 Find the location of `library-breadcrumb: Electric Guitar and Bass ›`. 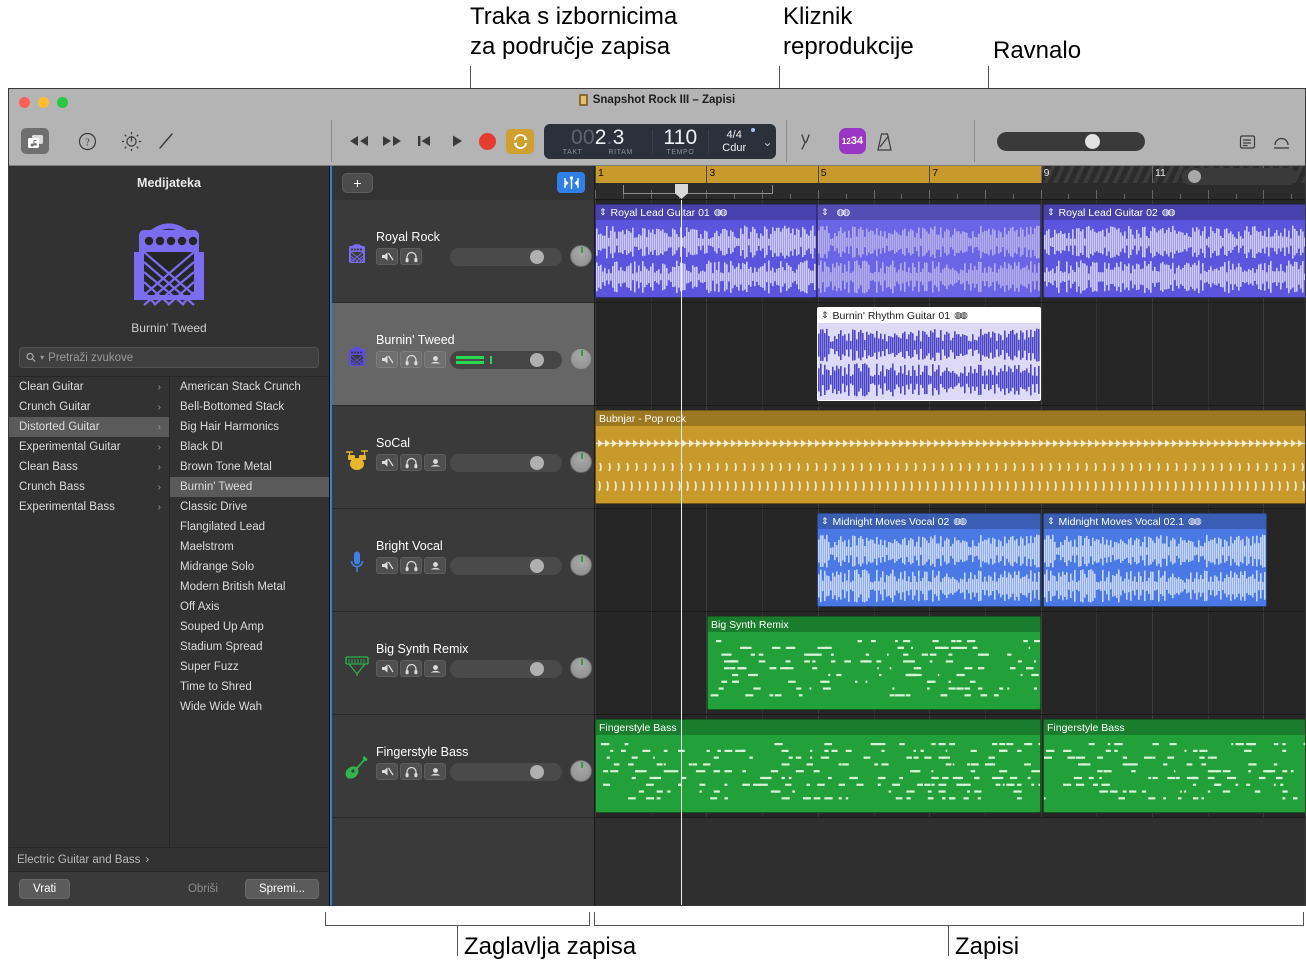

library-breadcrumb: Electric Guitar and Bass › is located at coordinates (169, 859).